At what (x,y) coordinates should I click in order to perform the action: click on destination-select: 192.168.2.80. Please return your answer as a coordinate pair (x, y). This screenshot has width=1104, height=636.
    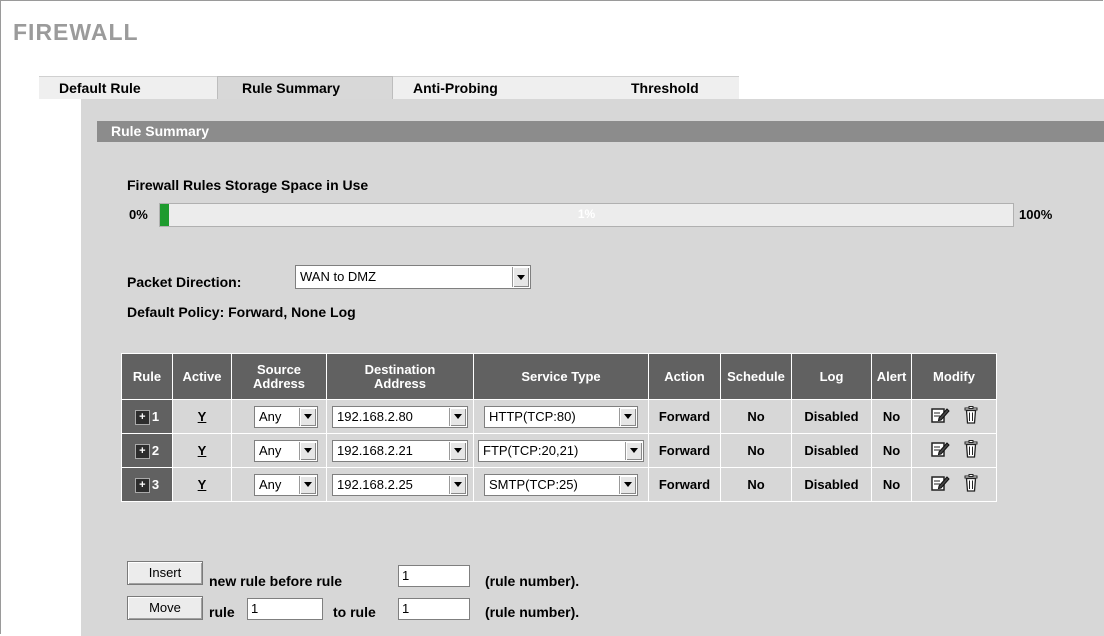
    Looking at the image, I should click on (400, 416).